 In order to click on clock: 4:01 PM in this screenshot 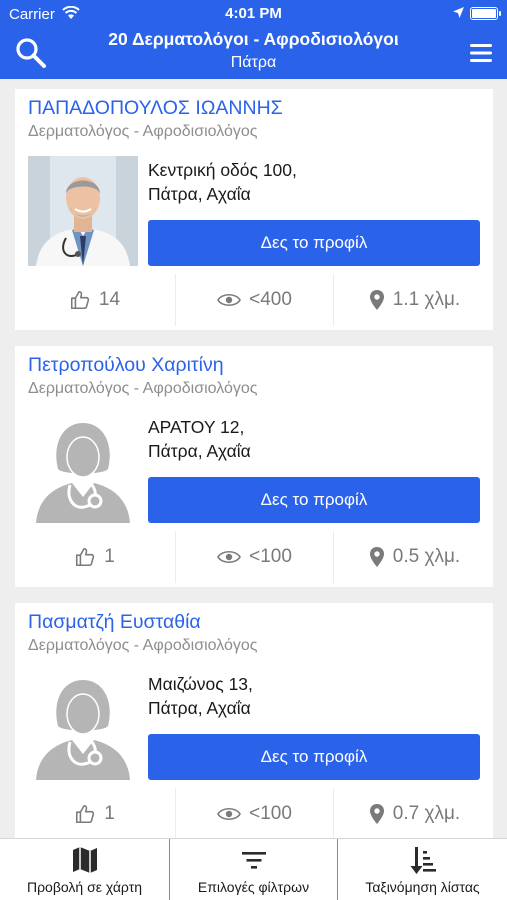, I will do `click(253, 13)`.